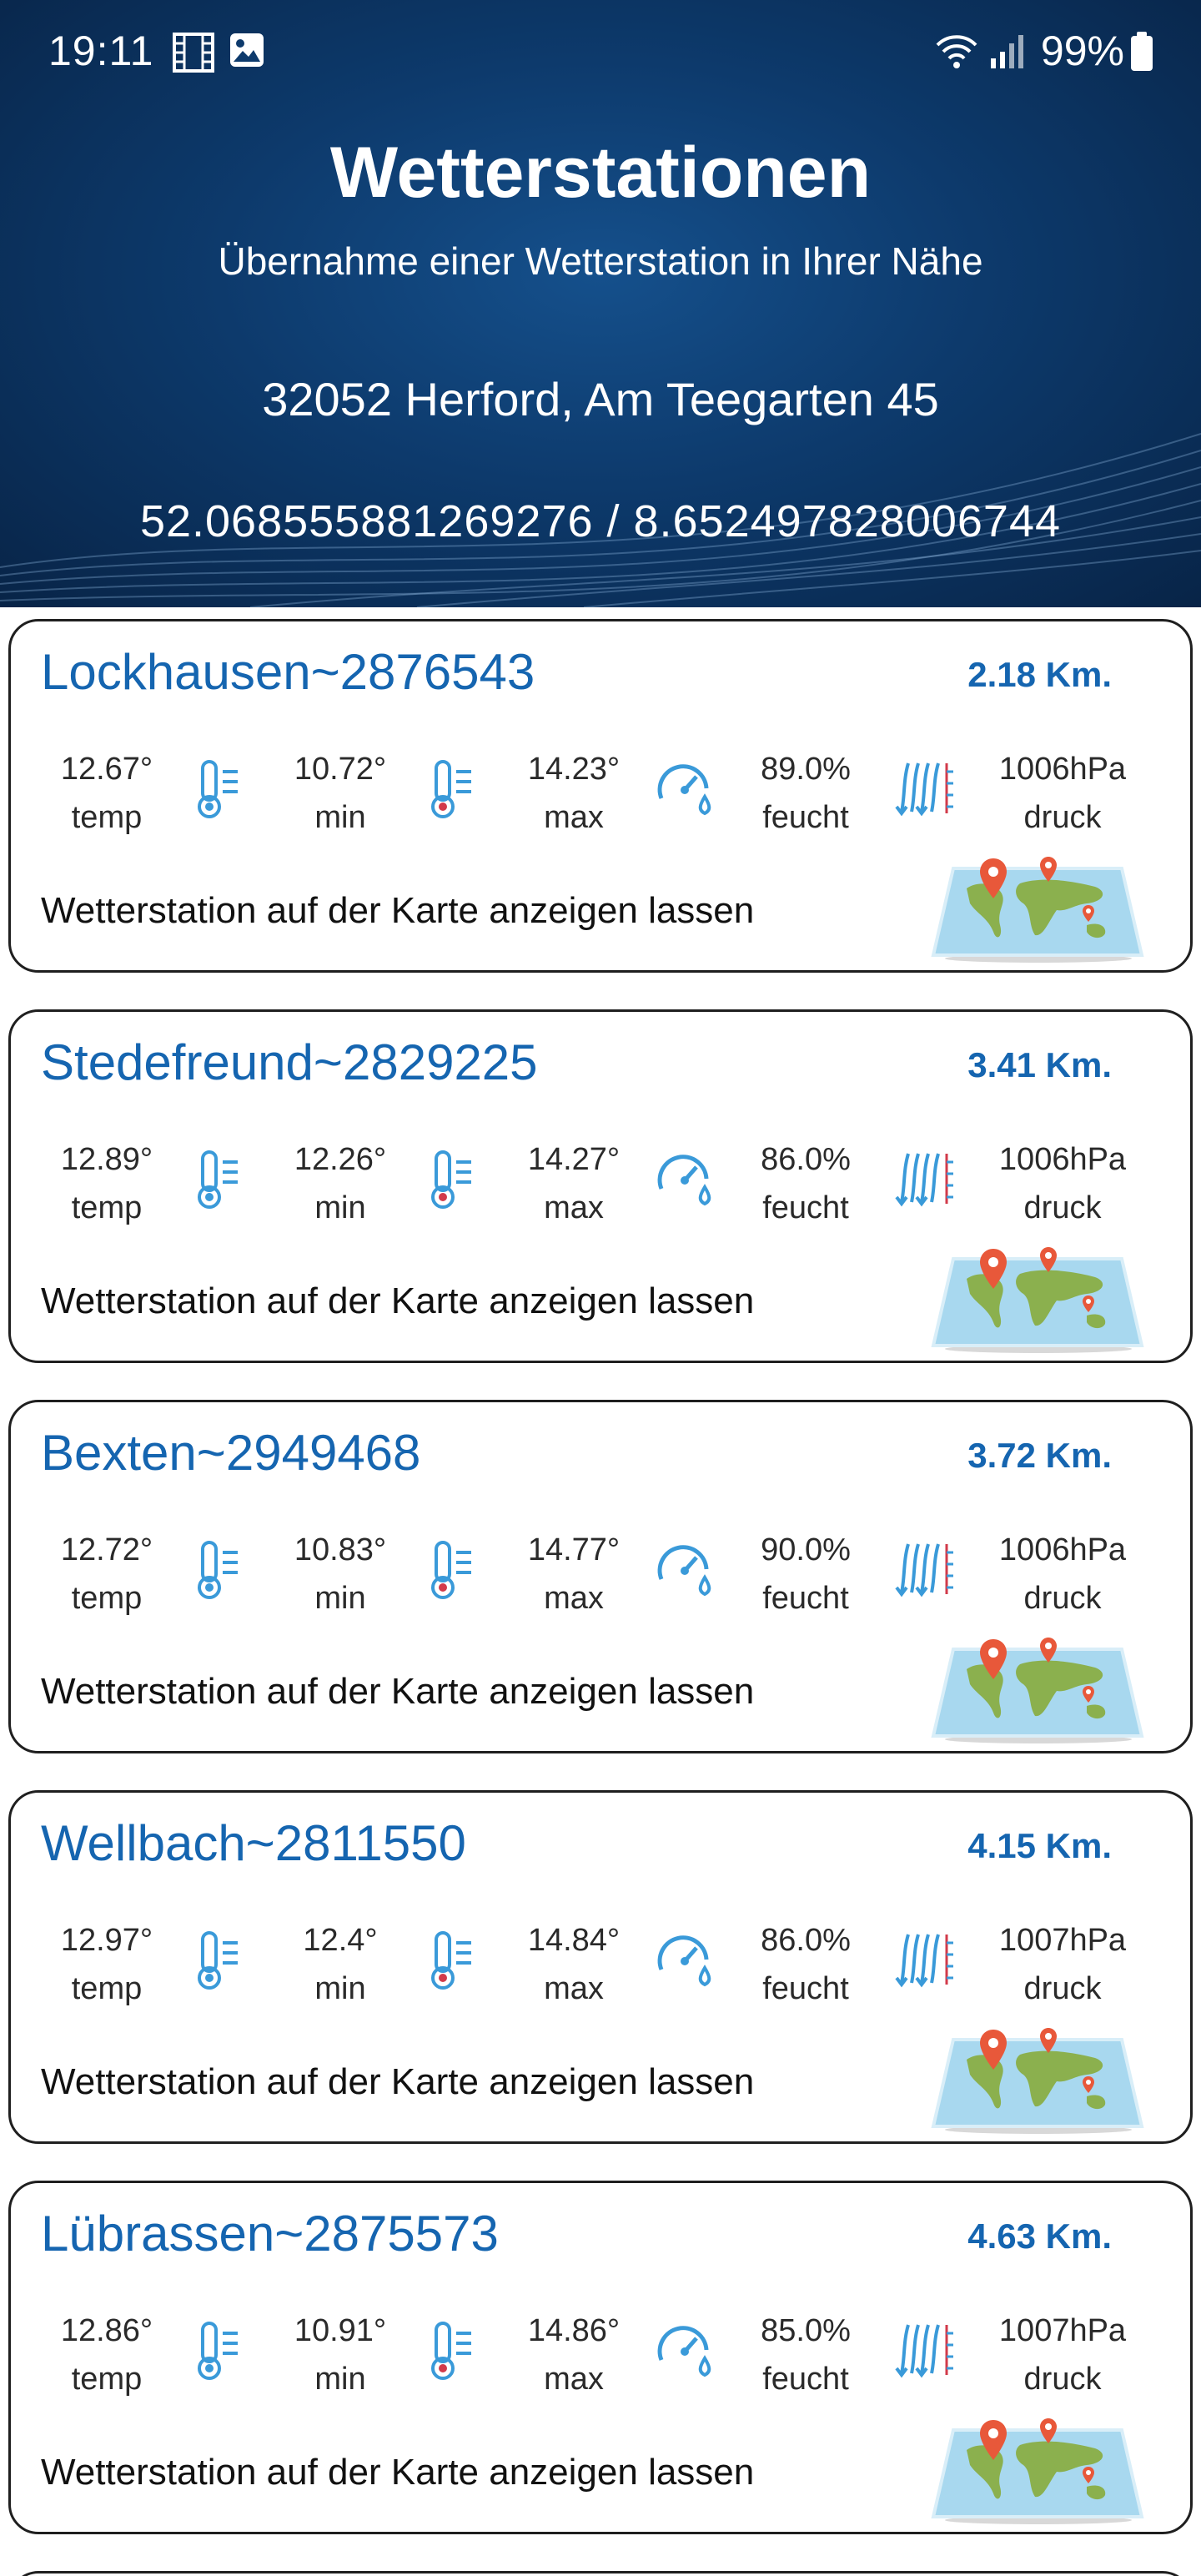 The height and width of the screenshot is (2576, 1201). I want to click on temp-metric: 12.72° temp, so click(107, 1574).